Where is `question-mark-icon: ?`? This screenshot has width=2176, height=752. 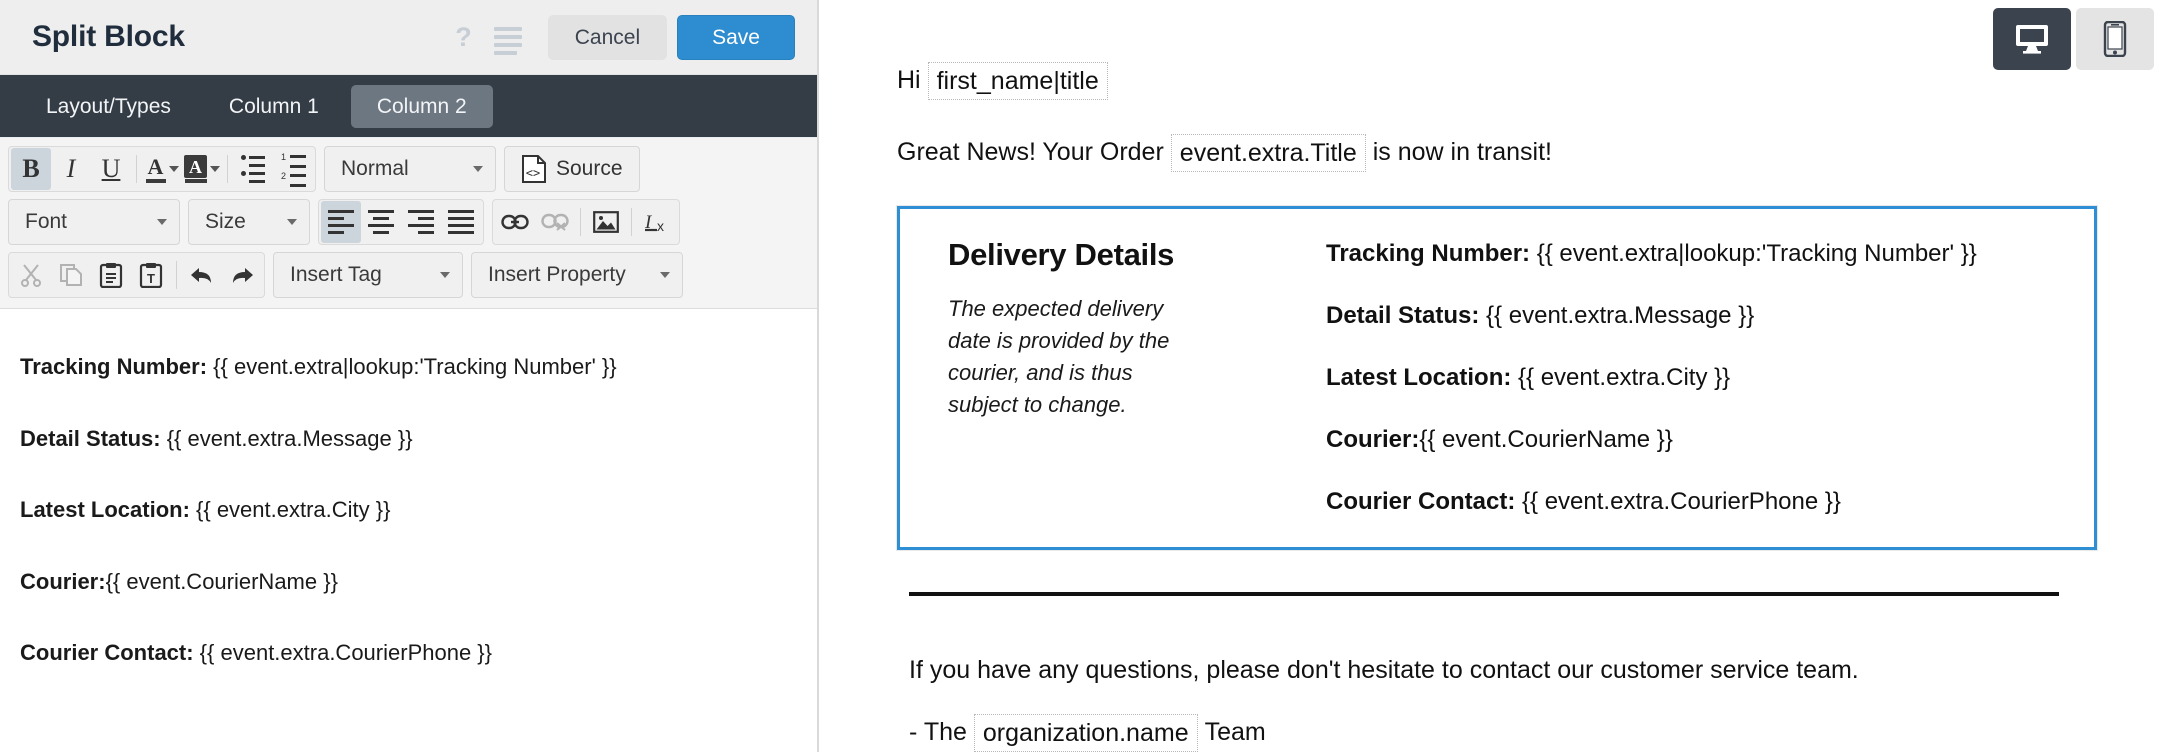 question-mark-icon: ? is located at coordinates (463, 37).